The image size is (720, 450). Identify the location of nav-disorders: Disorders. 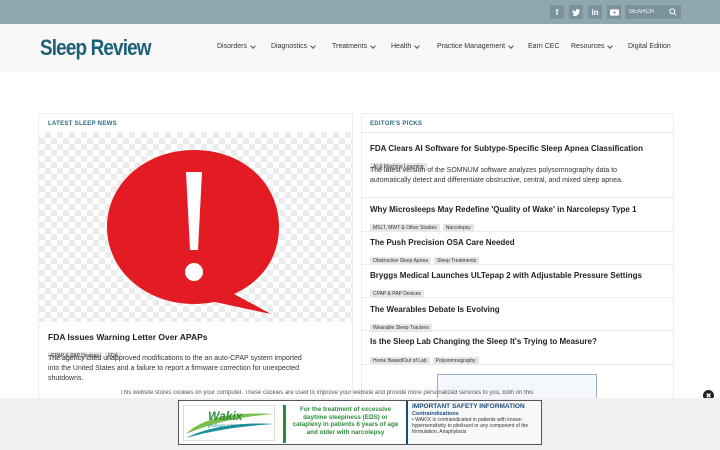
(236, 46).